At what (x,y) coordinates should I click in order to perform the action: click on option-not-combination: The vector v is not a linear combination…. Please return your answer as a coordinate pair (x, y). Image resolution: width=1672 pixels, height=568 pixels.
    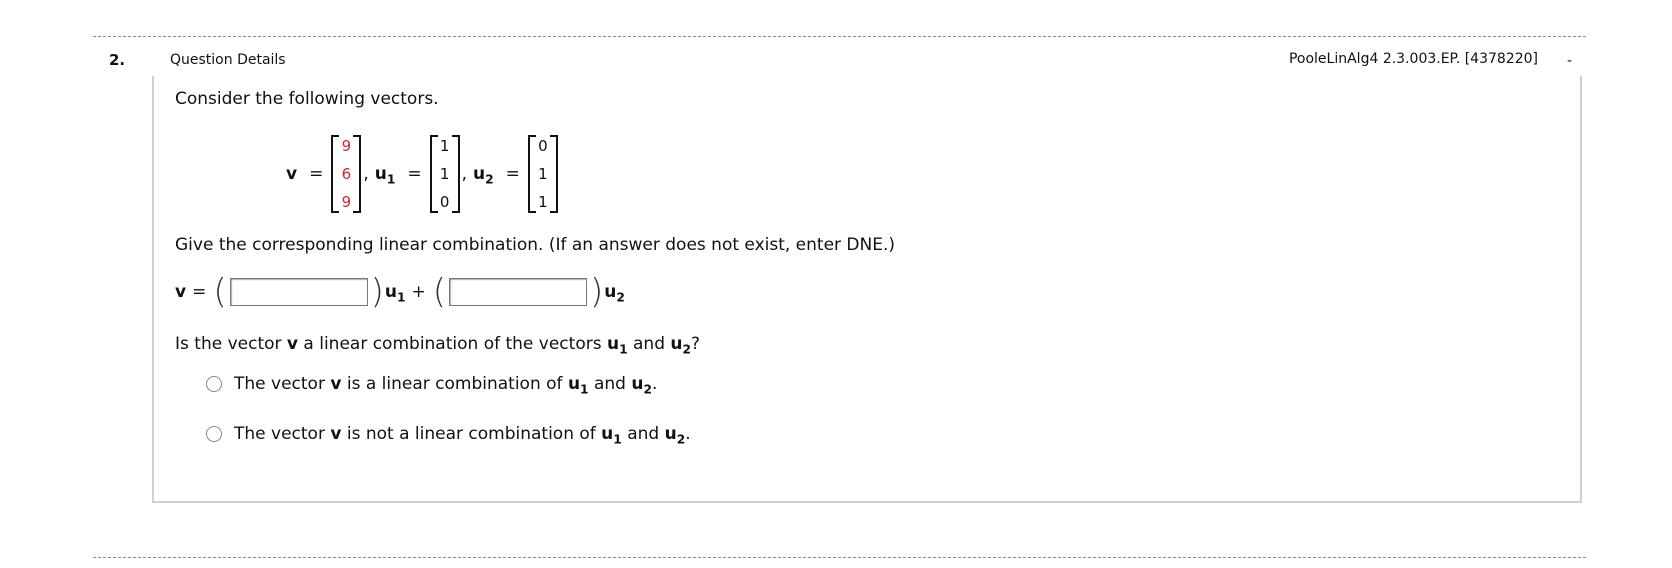
    Looking at the image, I should click on (448, 435).